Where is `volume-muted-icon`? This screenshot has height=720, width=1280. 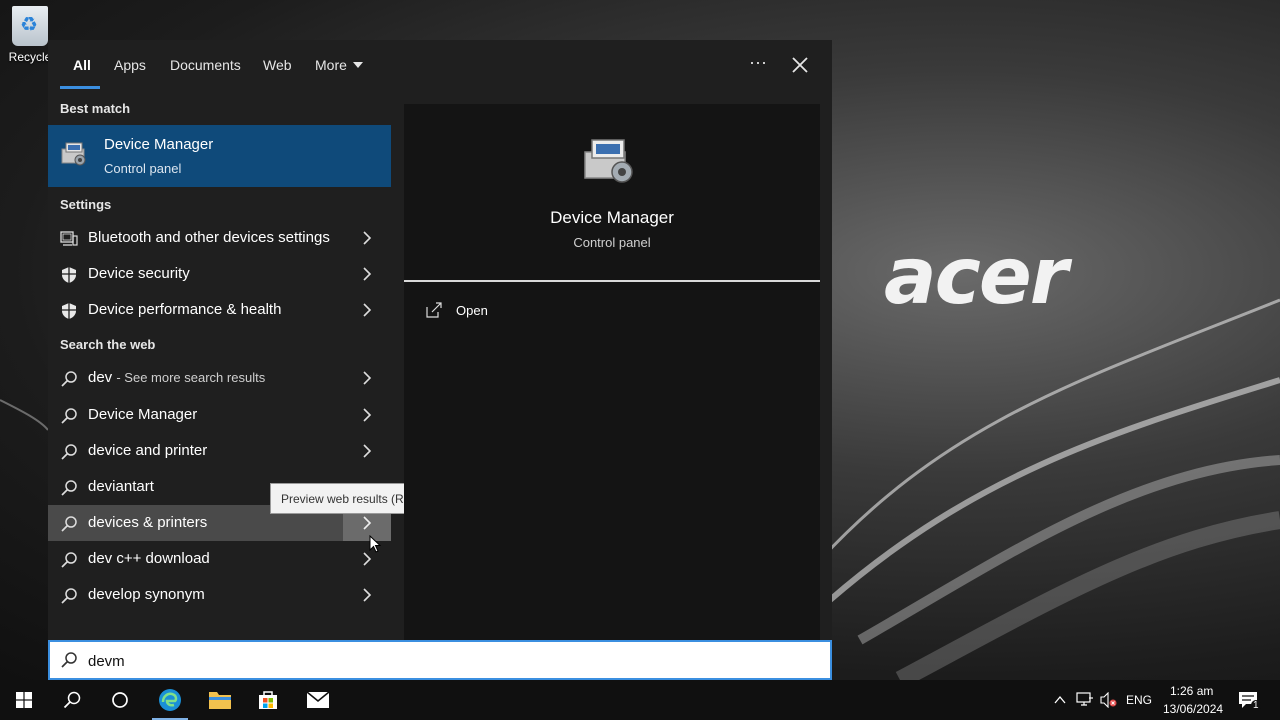
volume-muted-icon is located at coordinates (1109, 700).